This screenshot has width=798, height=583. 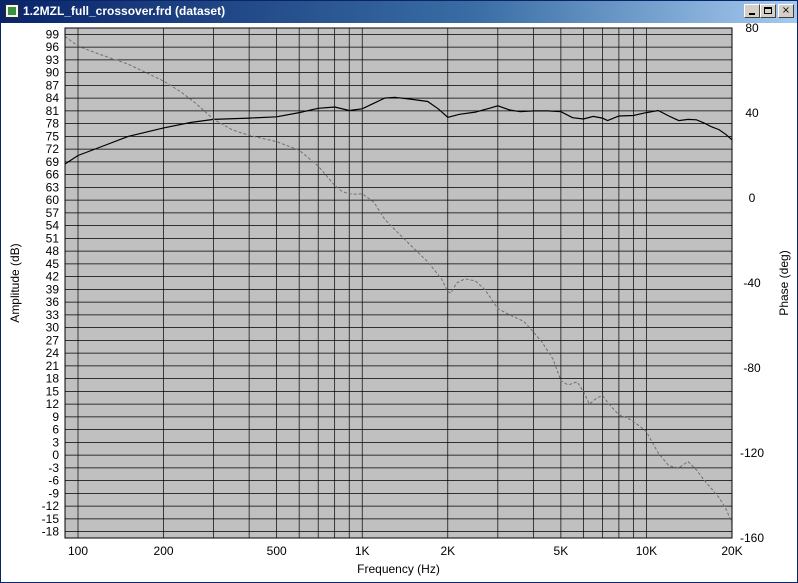 What do you see at coordinates (784, 282) in the screenshot?
I see `y2-axis-title: Phase (deg)` at bounding box center [784, 282].